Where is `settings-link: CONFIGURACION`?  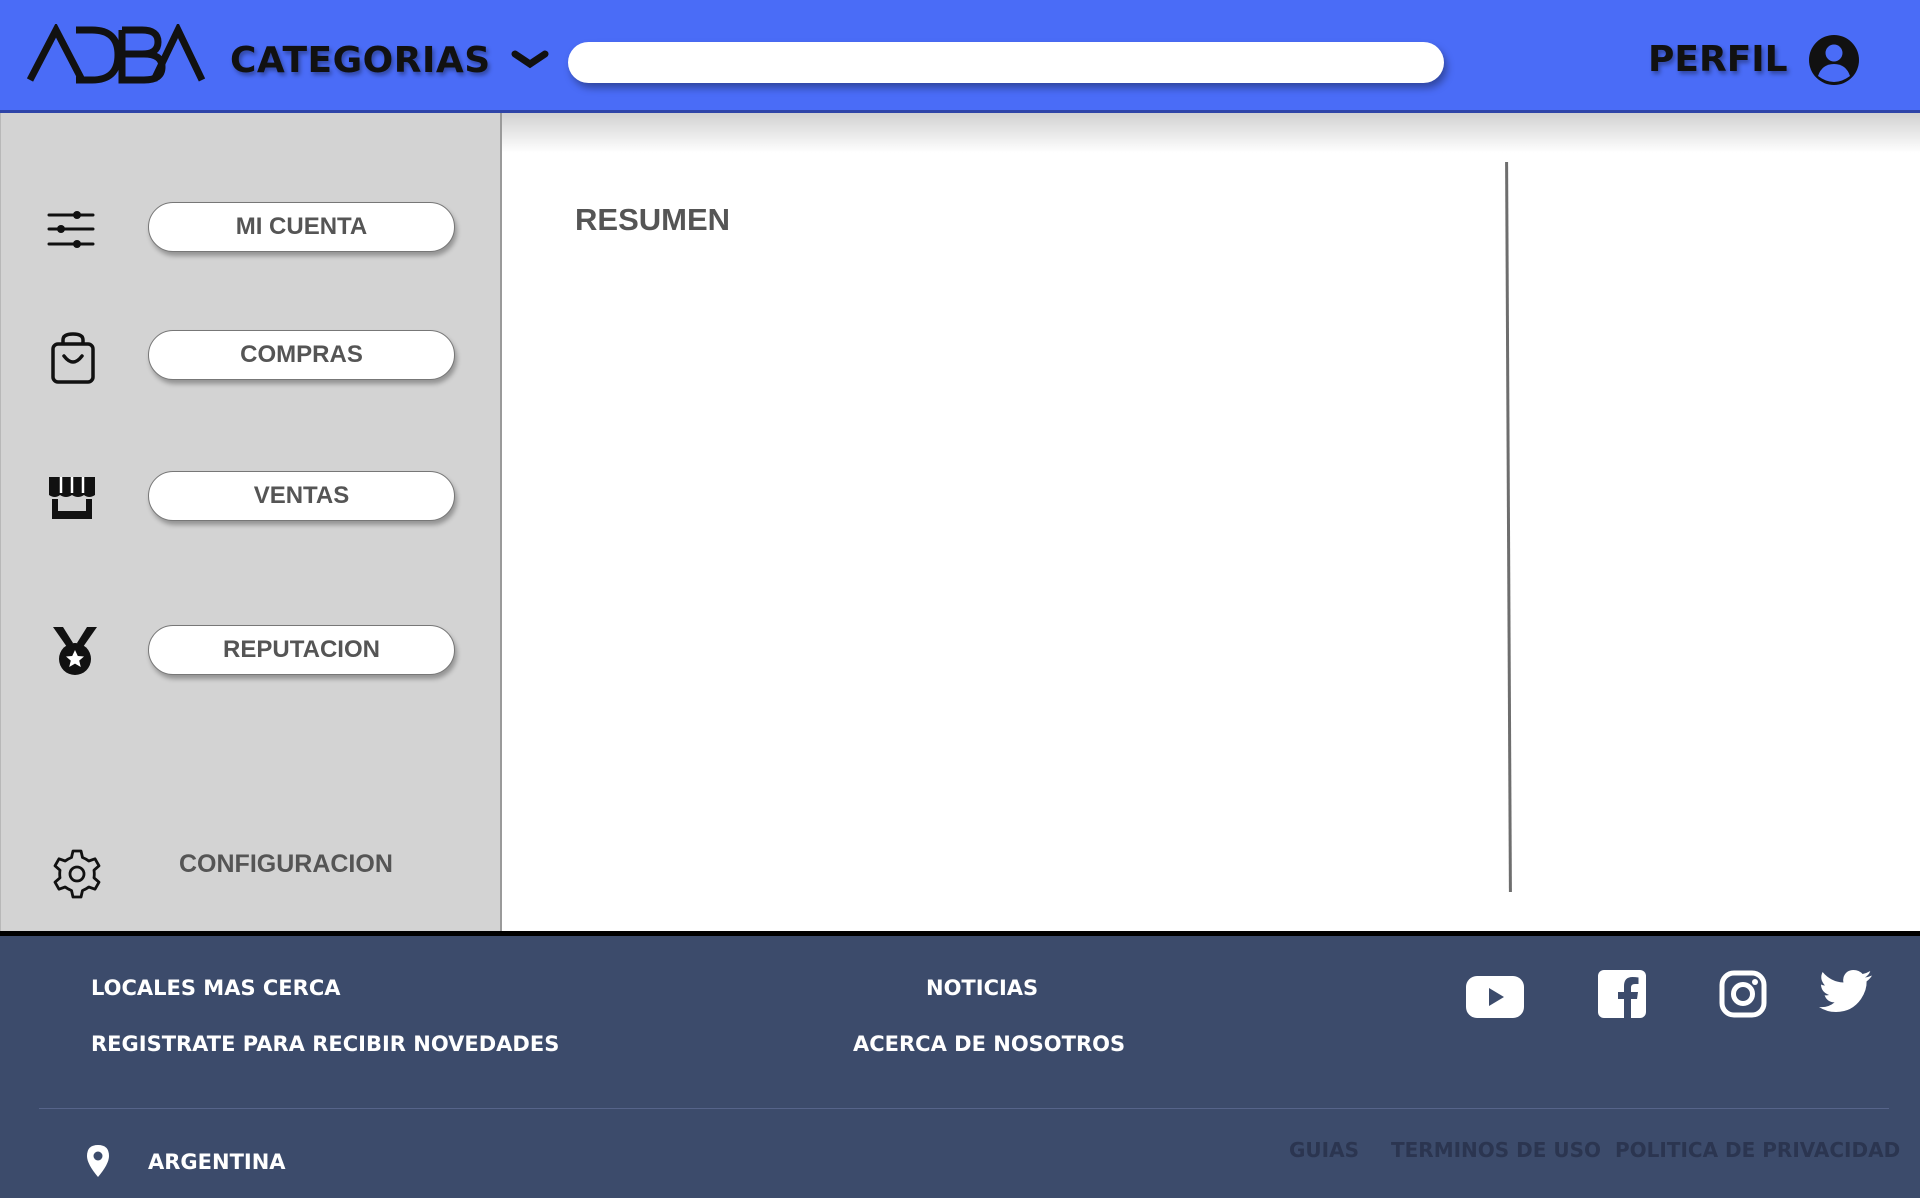 settings-link: CONFIGURACION is located at coordinates (286, 864).